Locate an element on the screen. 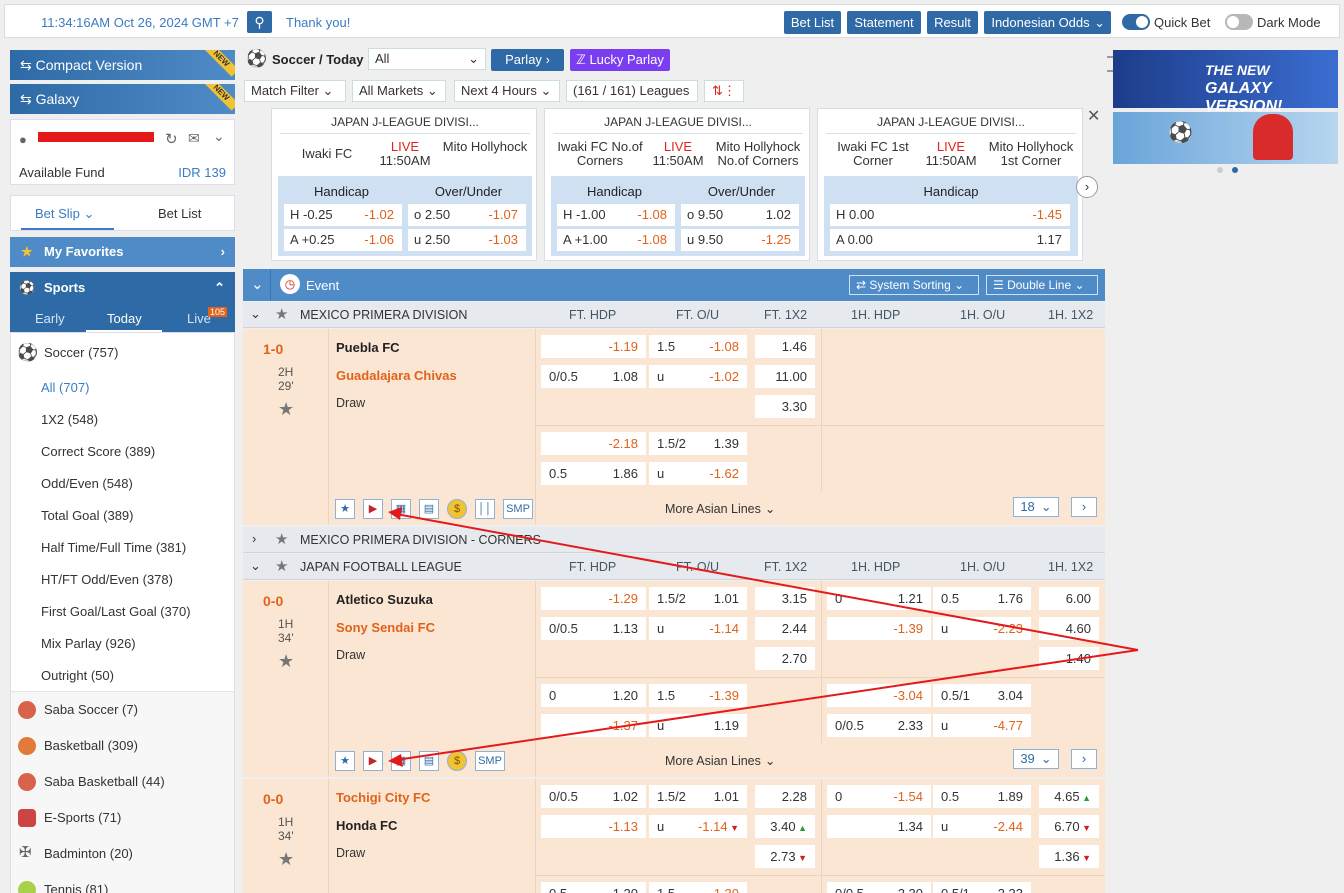 This screenshot has width=1344, height=893. odds-button: 0.5 1.86 is located at coordinates (593, 473).